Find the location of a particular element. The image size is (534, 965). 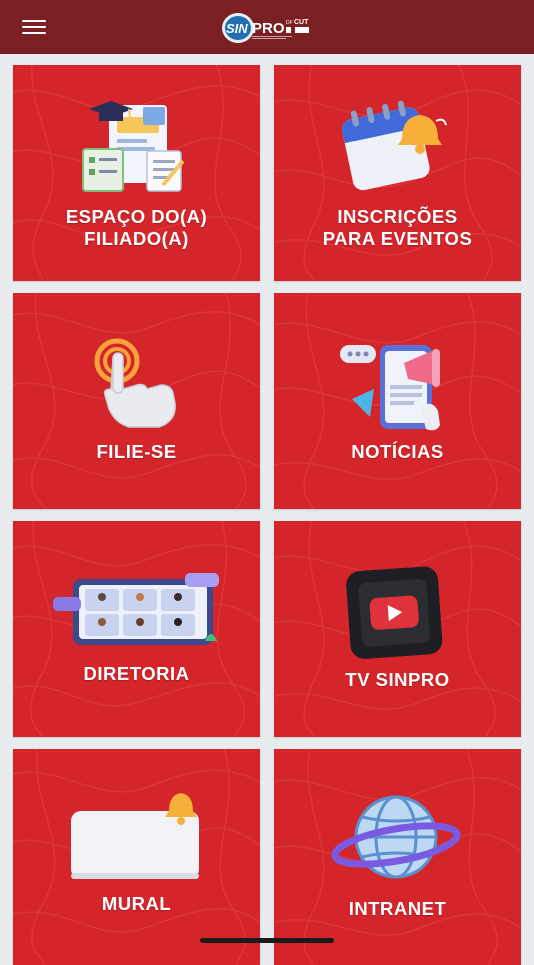

video-conference-icon is located at coordinates (136, 609).